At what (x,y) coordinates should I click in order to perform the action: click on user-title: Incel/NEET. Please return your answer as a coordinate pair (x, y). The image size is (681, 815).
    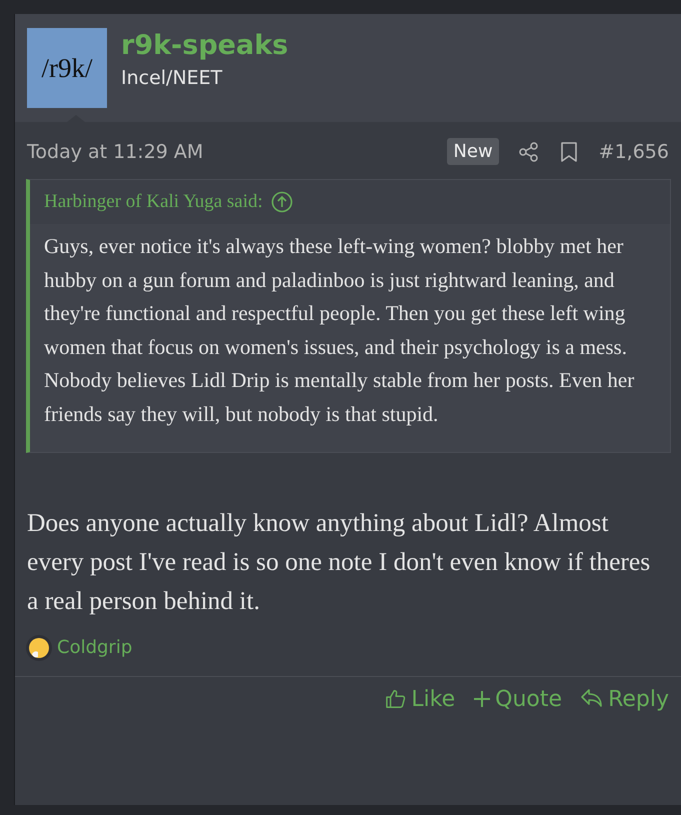
    Looking at the image, I should click on (172, 78).